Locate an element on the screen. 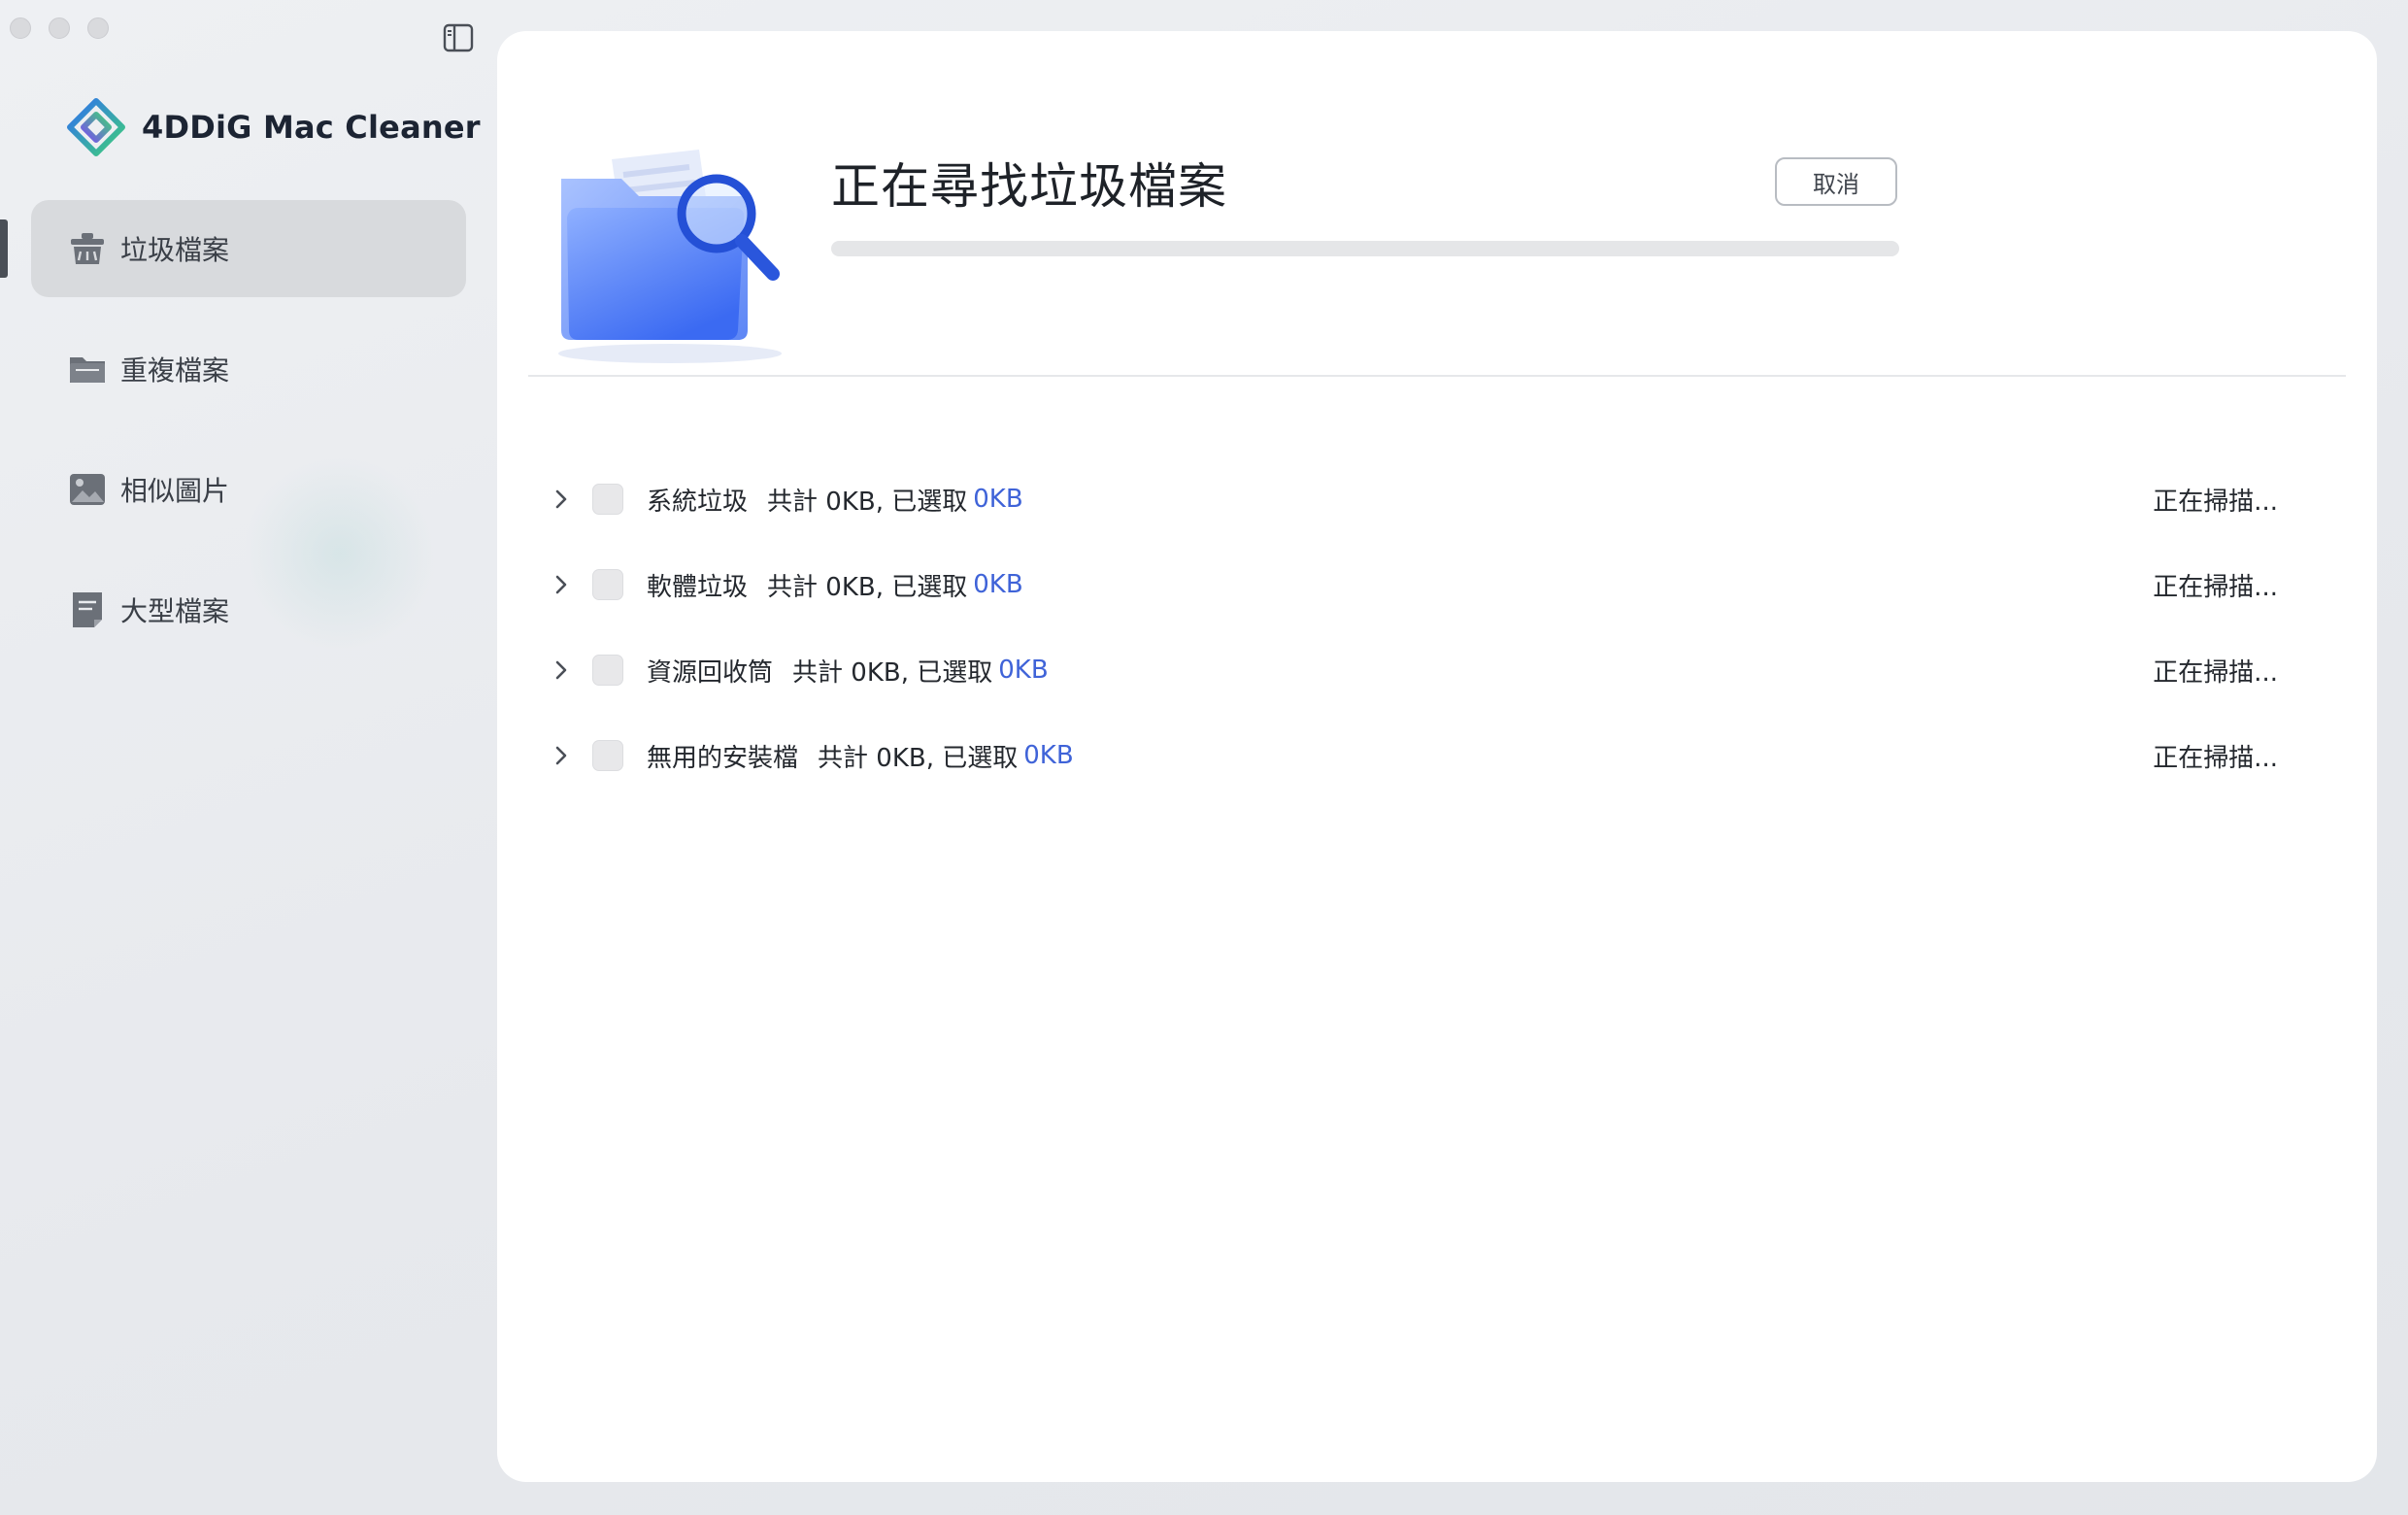 The width and height of the screenshot is (2408, 1515). folder-icon is located at coordinates (87, 369).